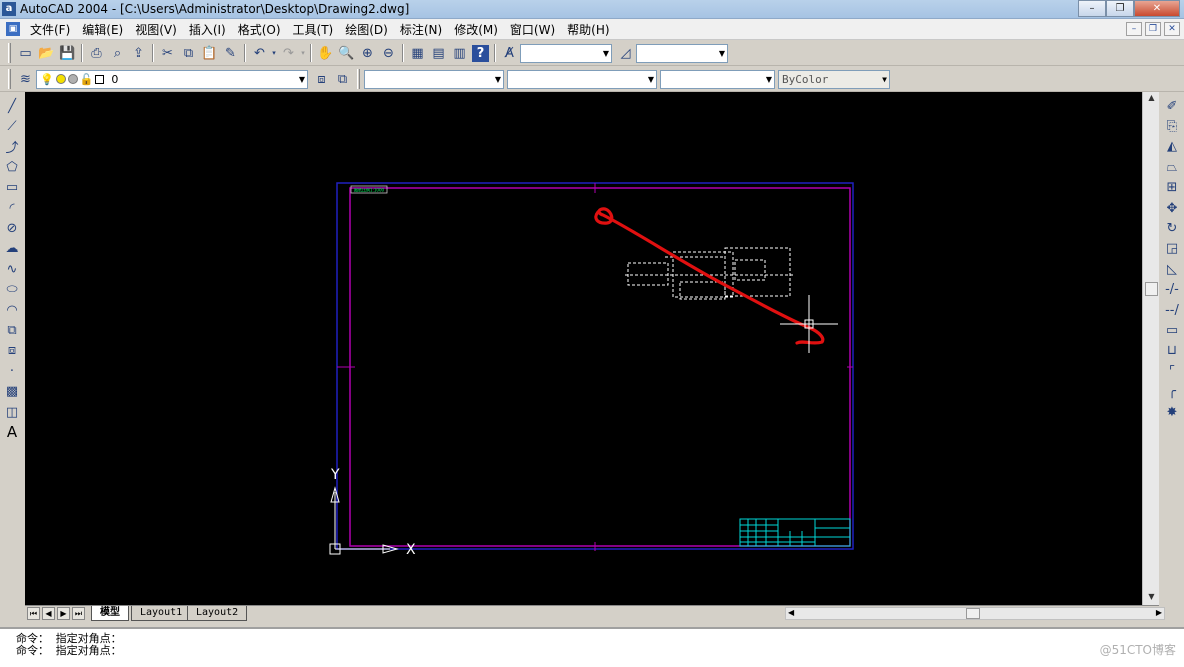 The height and width of the screenshot is (667, 1184). I want to click on new-file-icon: ▭, so click(25, 53).